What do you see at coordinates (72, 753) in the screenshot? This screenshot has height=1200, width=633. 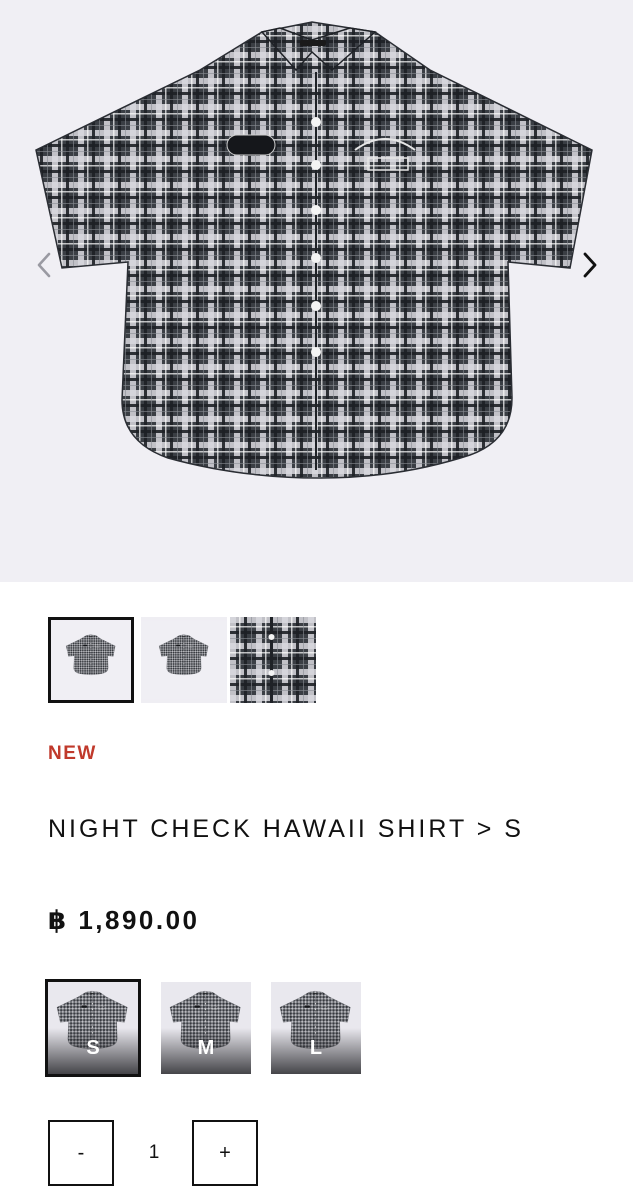 I see `new-badge: NEW` at bounding box center [72, 753].